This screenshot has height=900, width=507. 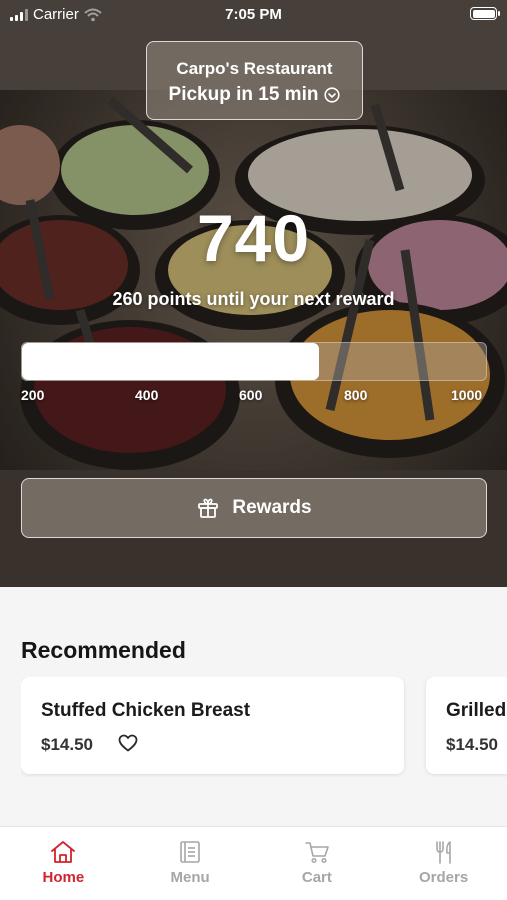 What do you see at coordinates (63, 877) in the screenshot?
I see `tab-label: Home` at bounding box center [63, 877].